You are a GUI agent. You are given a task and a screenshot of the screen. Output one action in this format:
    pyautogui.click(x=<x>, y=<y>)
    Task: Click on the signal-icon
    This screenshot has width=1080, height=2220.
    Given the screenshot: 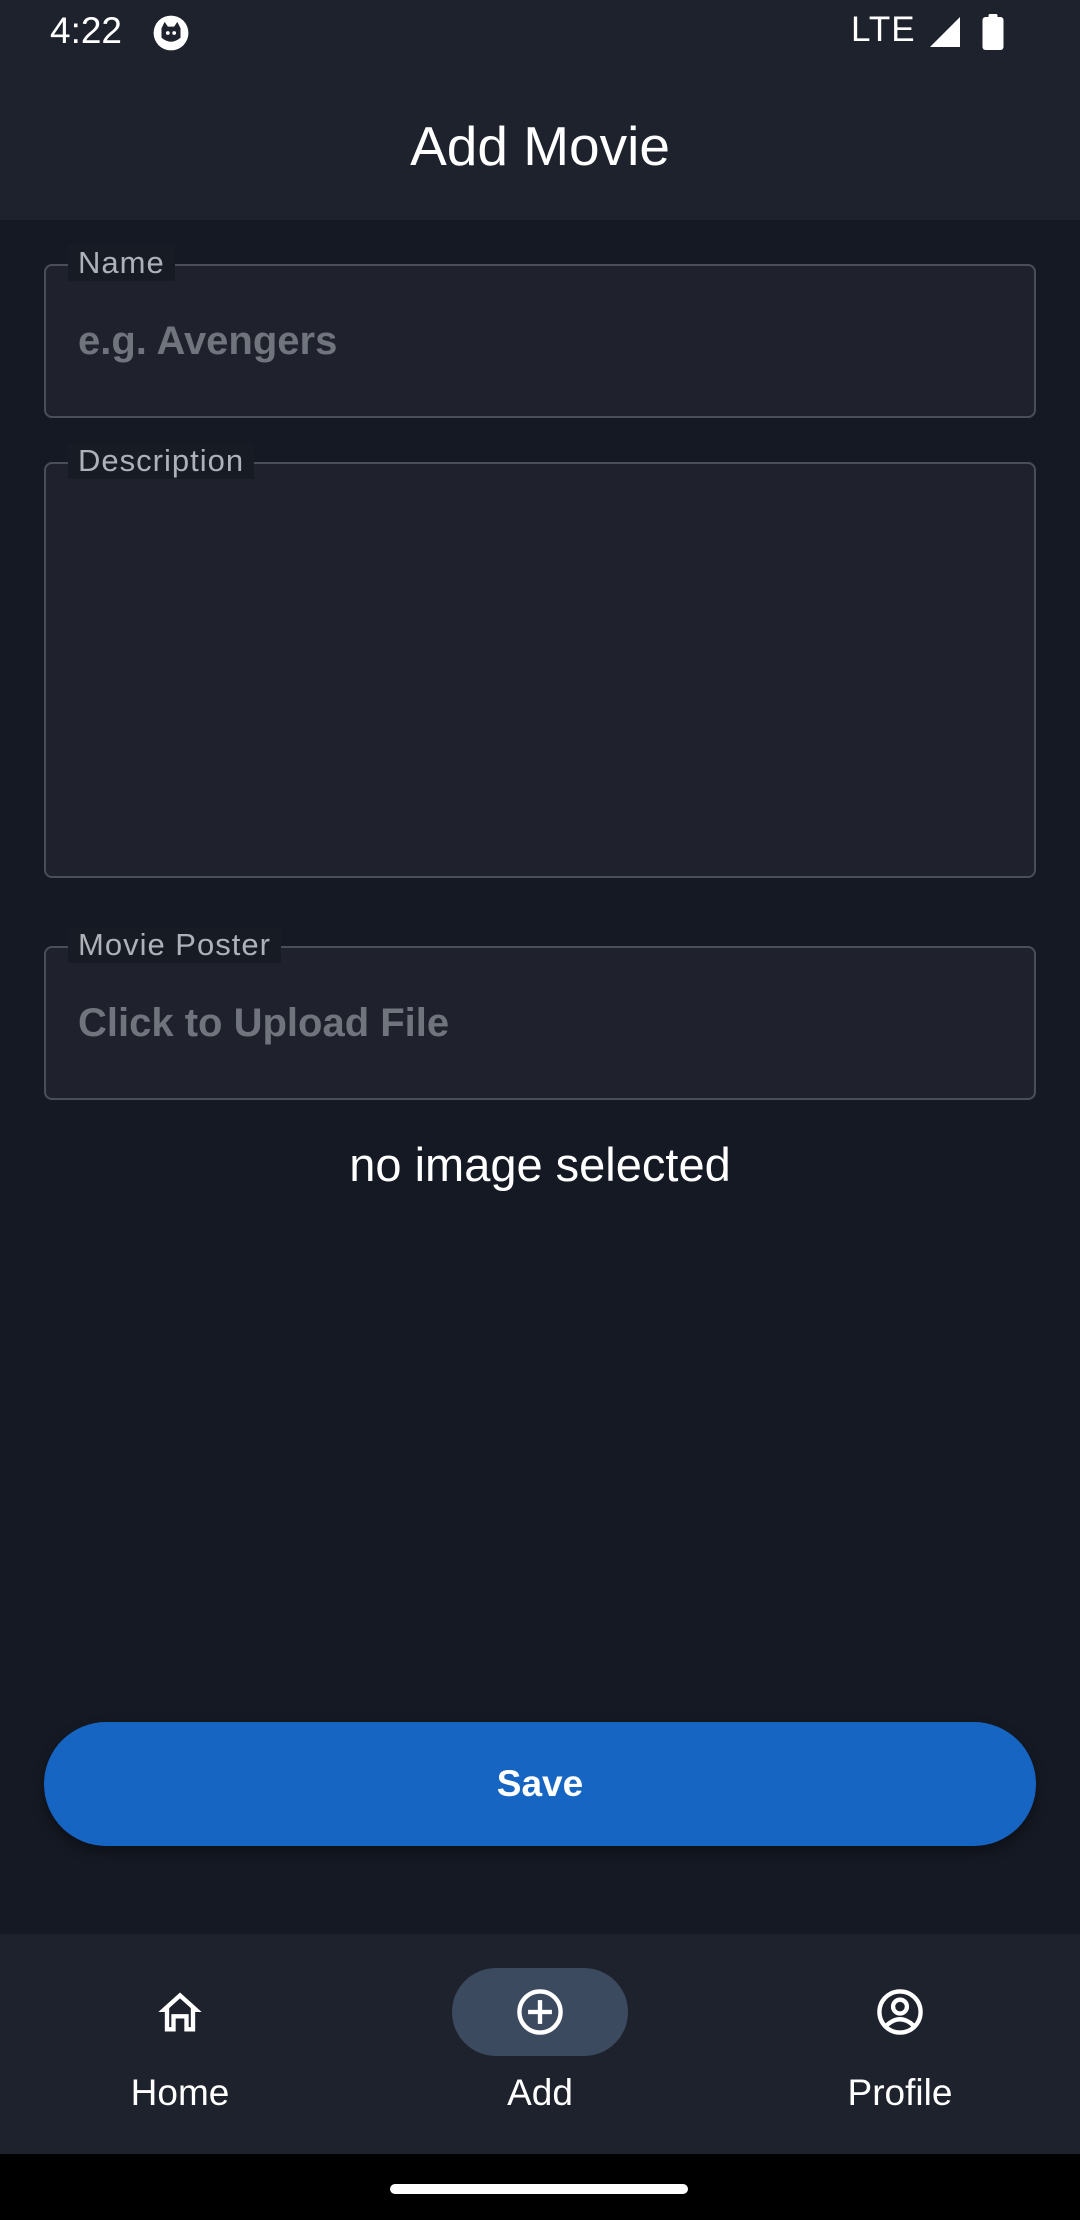 What is the action you would take?
    pyautogui.click(x=945, y=32)
    